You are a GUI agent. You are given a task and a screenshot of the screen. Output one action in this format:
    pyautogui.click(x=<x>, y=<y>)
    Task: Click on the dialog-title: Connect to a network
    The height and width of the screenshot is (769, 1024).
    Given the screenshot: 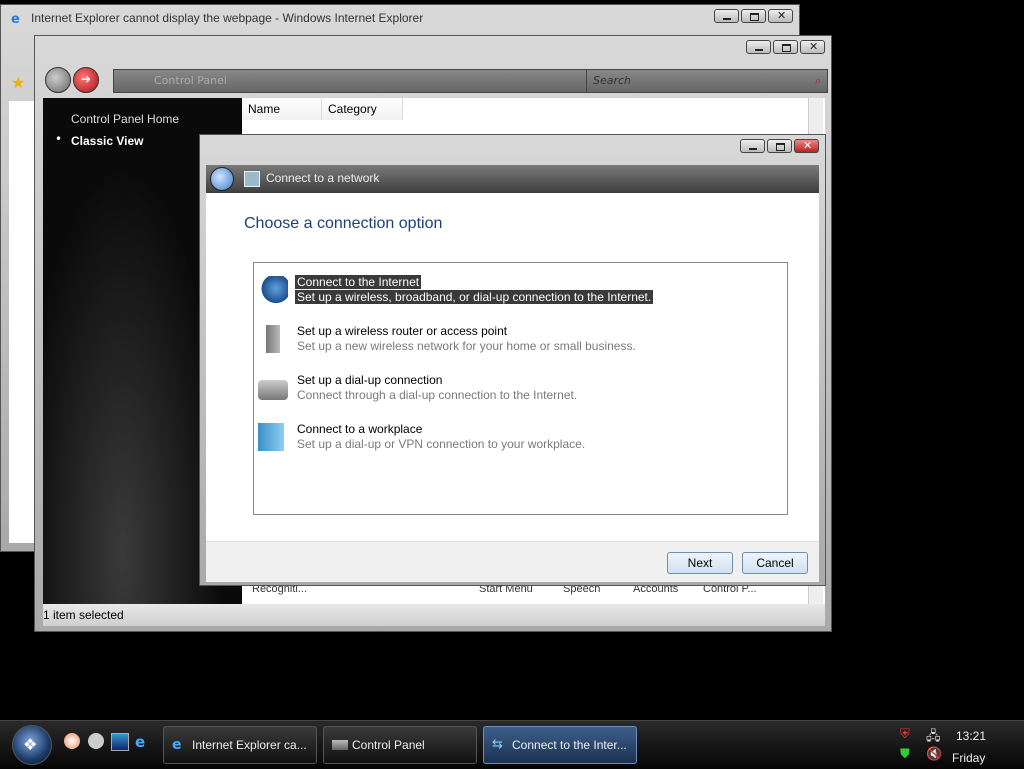 What is the action you would take?
    pyautogui.click(x=323, y=178)
    